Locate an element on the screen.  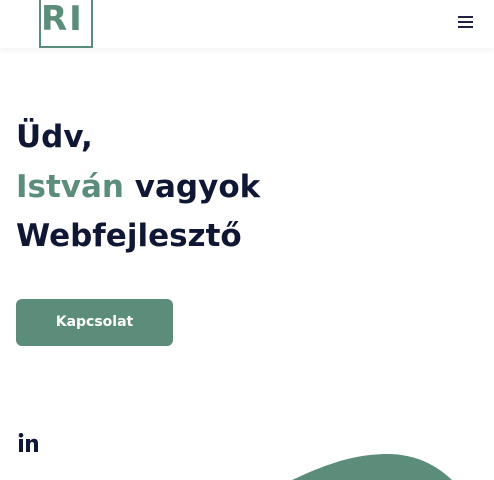
hero-name-suffix: vagyok is located at coordinates (192, 186).